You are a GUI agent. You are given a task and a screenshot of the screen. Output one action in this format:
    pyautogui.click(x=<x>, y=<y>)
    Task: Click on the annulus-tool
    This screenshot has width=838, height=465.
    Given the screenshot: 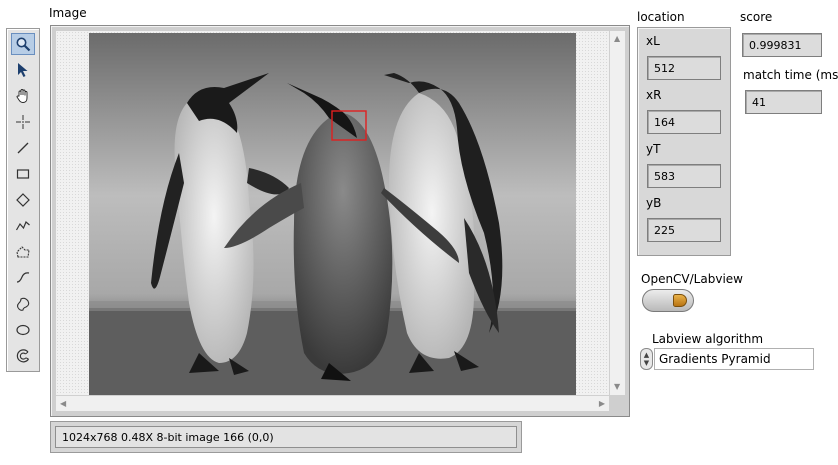 What is the action you would take?
    pyautogui.click(x=23, y=356)
    